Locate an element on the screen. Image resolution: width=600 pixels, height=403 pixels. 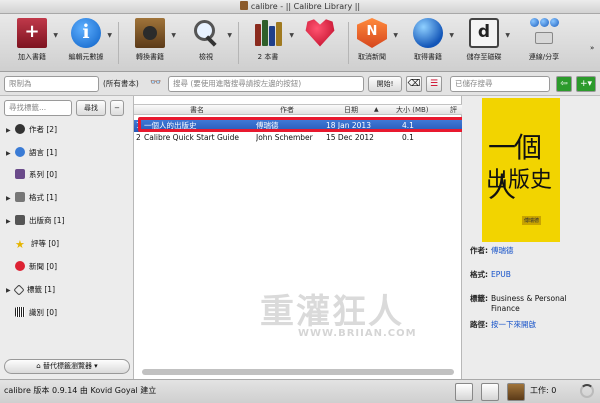
library-button: 2 本書 ▼ is located at coordinates (268, 44).